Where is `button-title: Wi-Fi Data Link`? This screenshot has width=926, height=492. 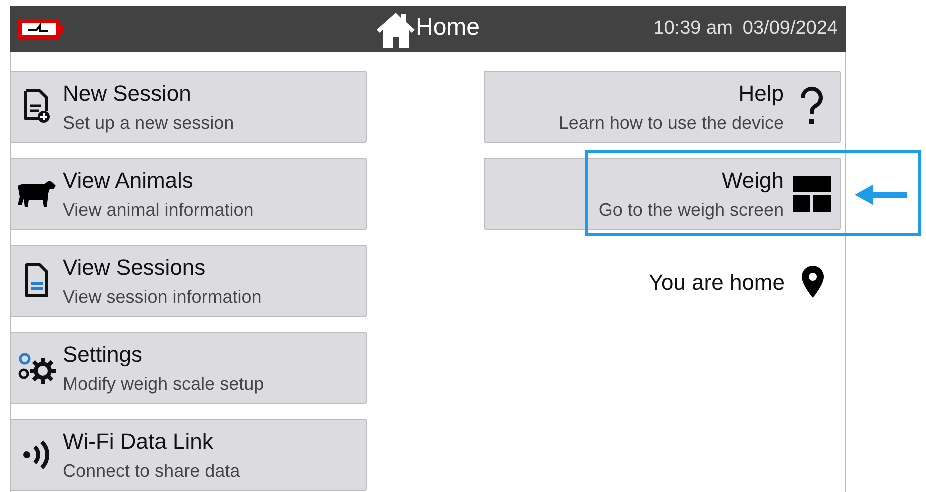
button-title: Wi-Fi Data Link is located at coordinates (138, 442).